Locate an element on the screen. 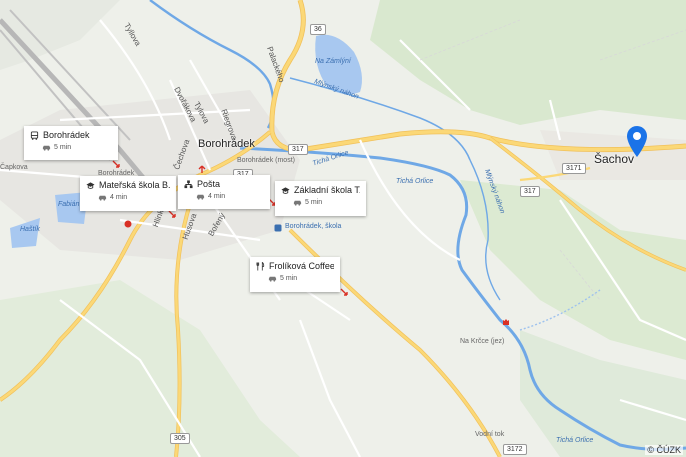 This screenshot has height=457, width=686. poi-name: Frolíková Coffee is located at coordinates (301, 266).